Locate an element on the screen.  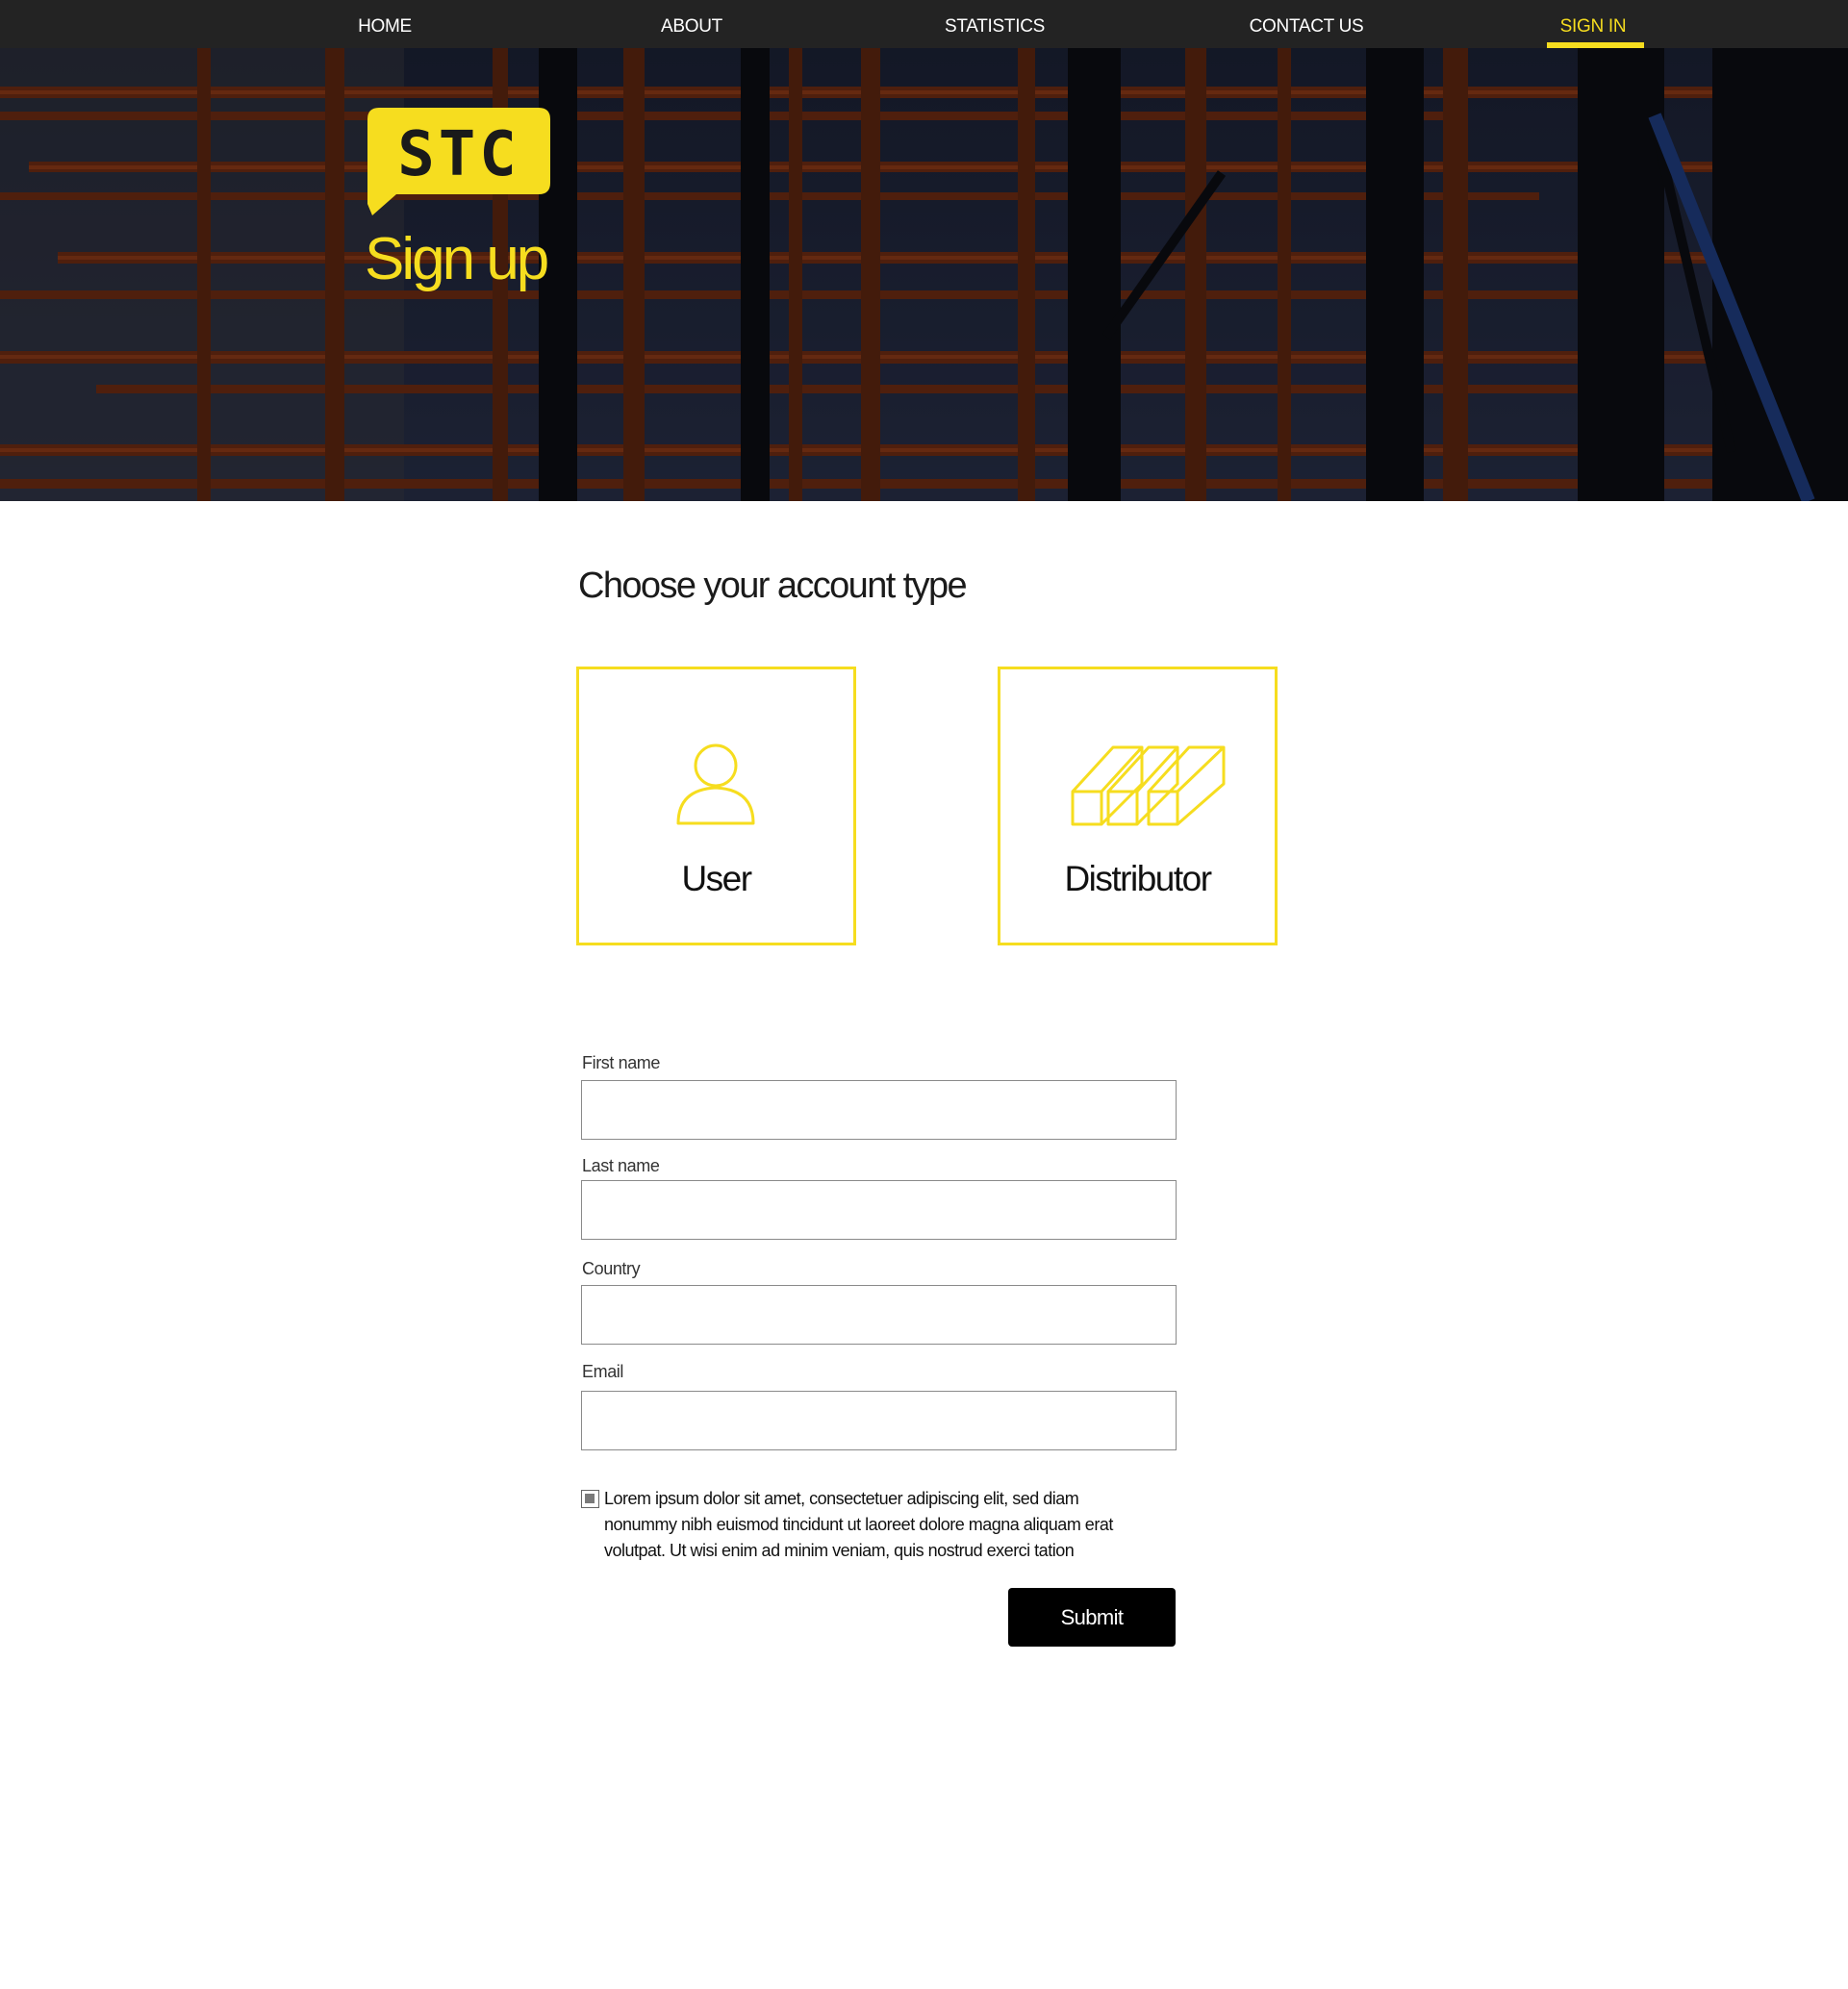
last-name-label: Last name is located at coordinates (621, 1166).